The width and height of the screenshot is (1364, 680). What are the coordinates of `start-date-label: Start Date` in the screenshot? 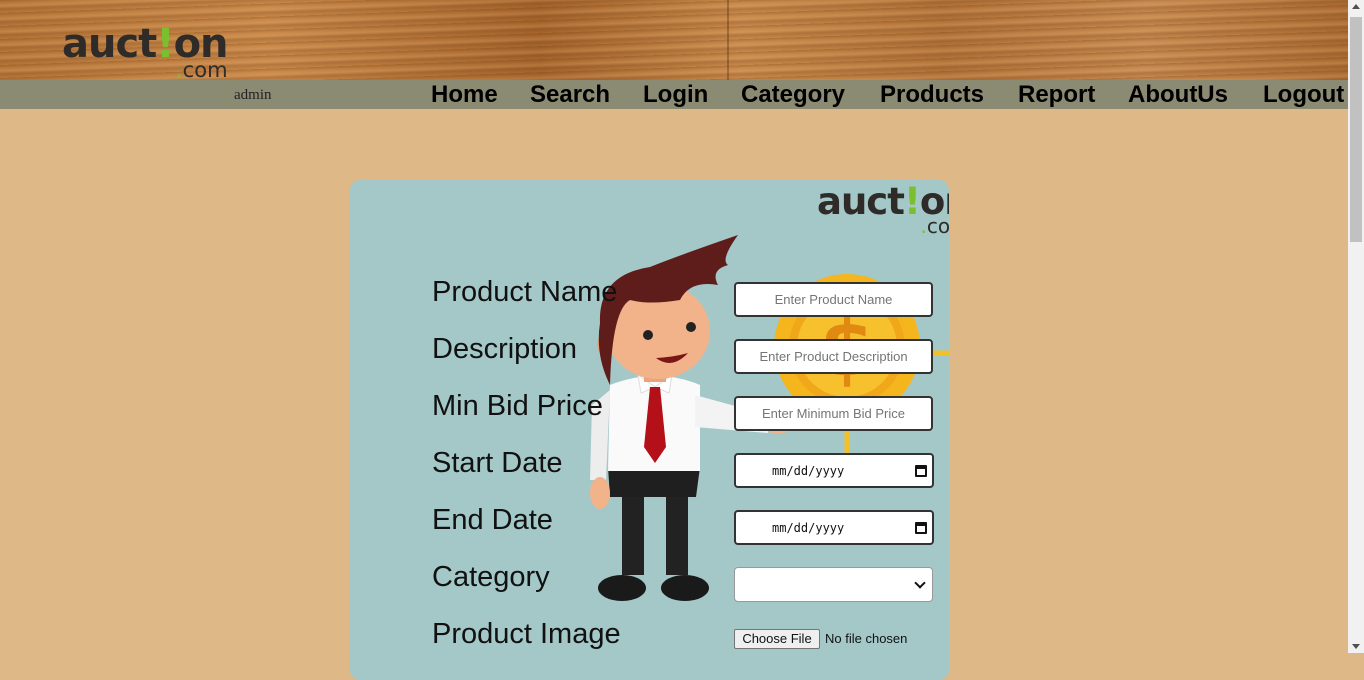 It's located at (497, 463).